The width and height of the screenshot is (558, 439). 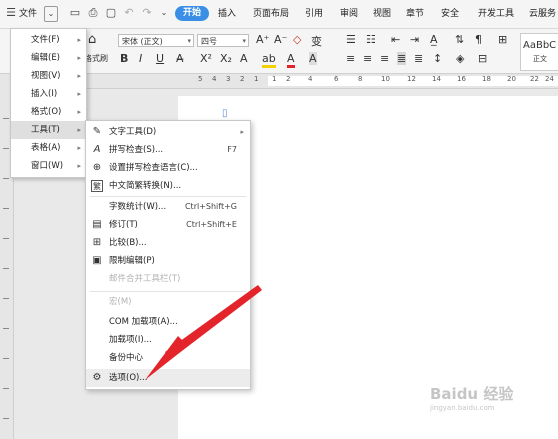 I want to click on sort-icon: ⇅, so click(x=459, y=39).